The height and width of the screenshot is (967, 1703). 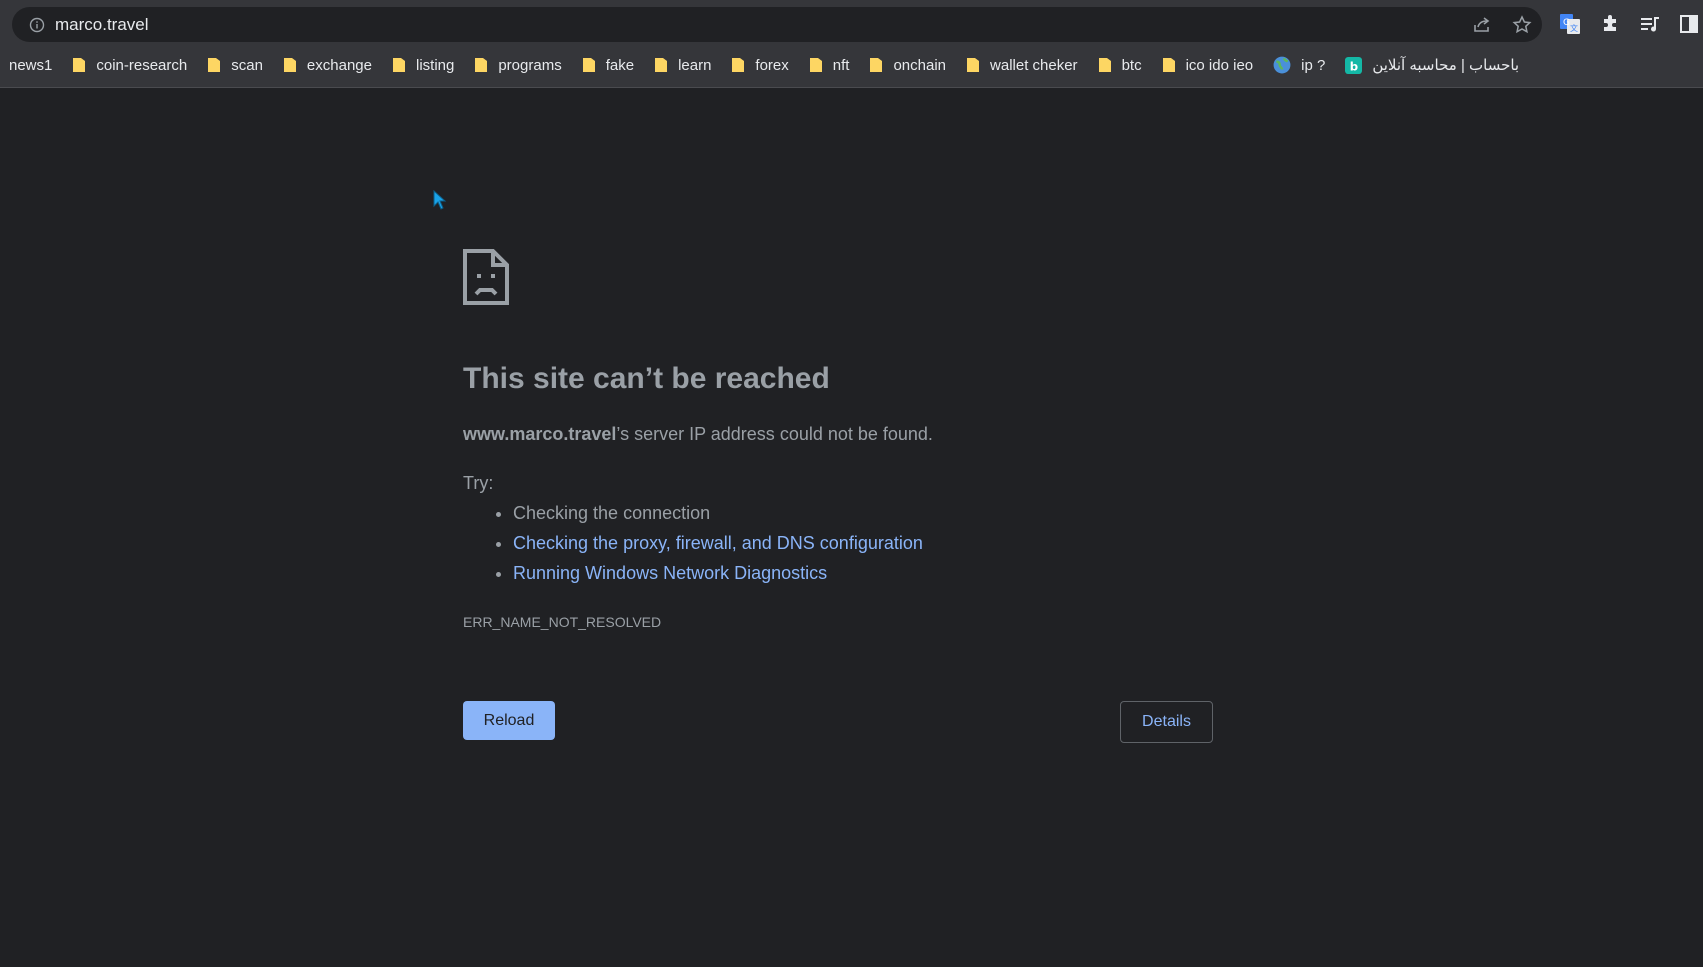 What do you see at coordinates (1522, 25) in the screenshot?
I see `bookmark-star-icon` at bounding box center [1522, 25].